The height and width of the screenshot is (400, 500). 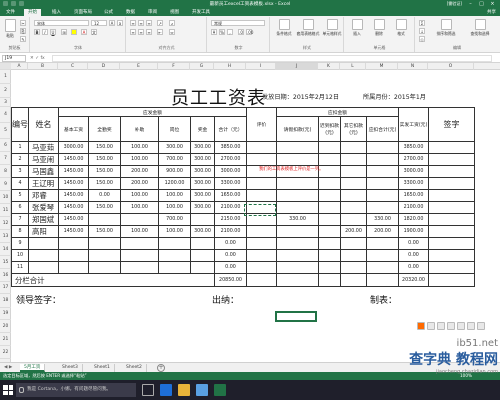 What do you see at coordinates (353, 66) in the screenshot?
I see `column-header: L` at bounding box center [353, 66].